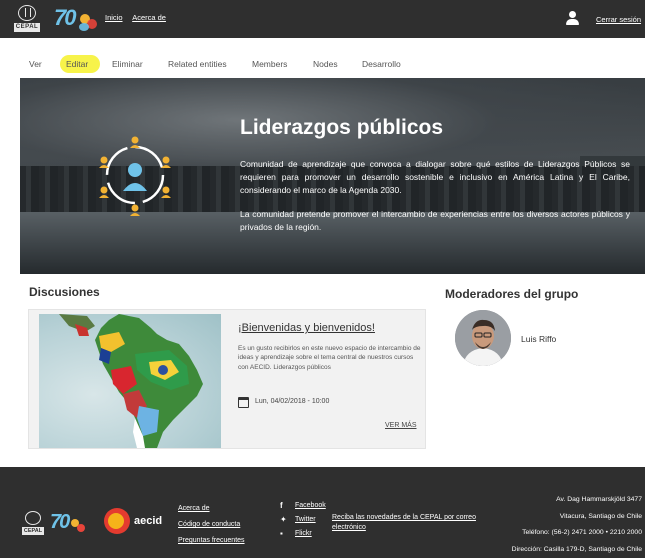  Describe the element at coordinates (35, 64) in the screenshot. I see `tab-ver: Ver` at that location.